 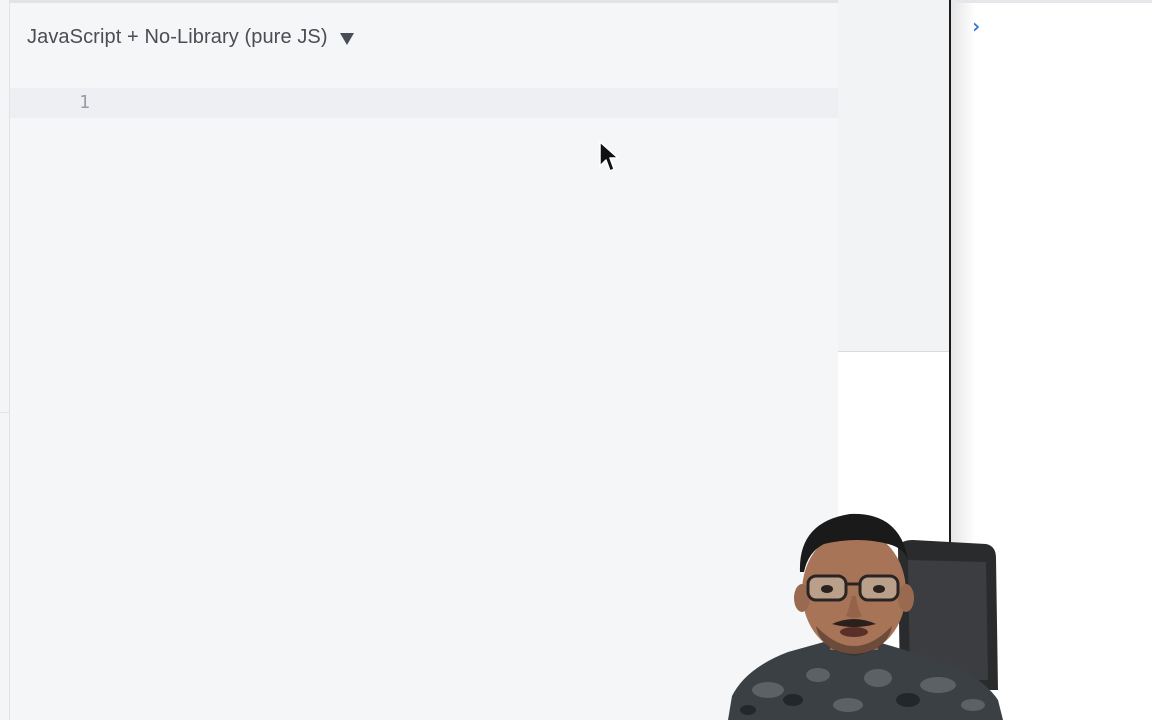 What do you see at coordinates (424, 1) in the screenshot?
I see `pane-top-border` at bounding box center [424, 1].